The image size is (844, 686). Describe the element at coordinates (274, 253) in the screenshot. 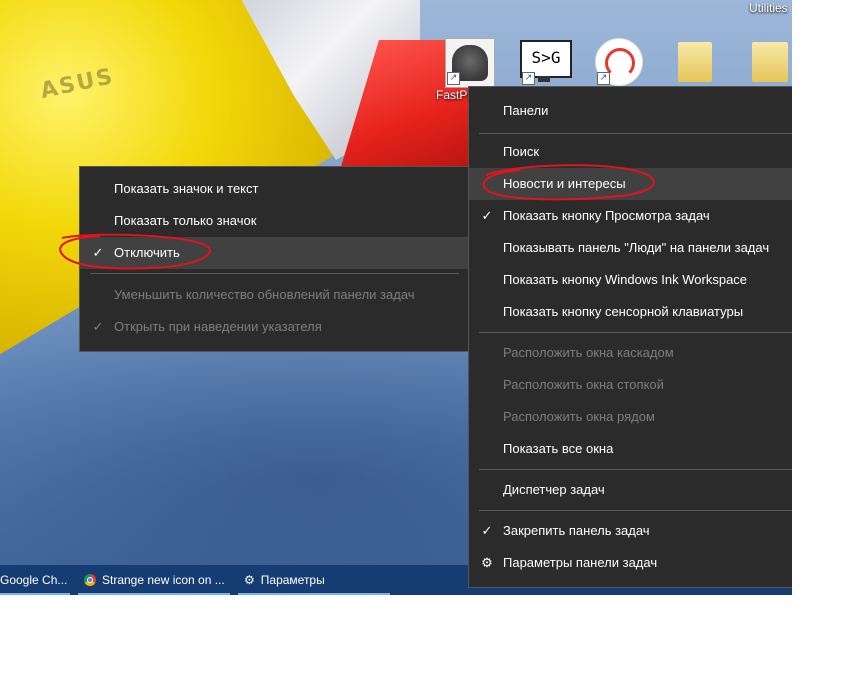

I see `menu-item-turn-off: ✓ Отключить` at that location.